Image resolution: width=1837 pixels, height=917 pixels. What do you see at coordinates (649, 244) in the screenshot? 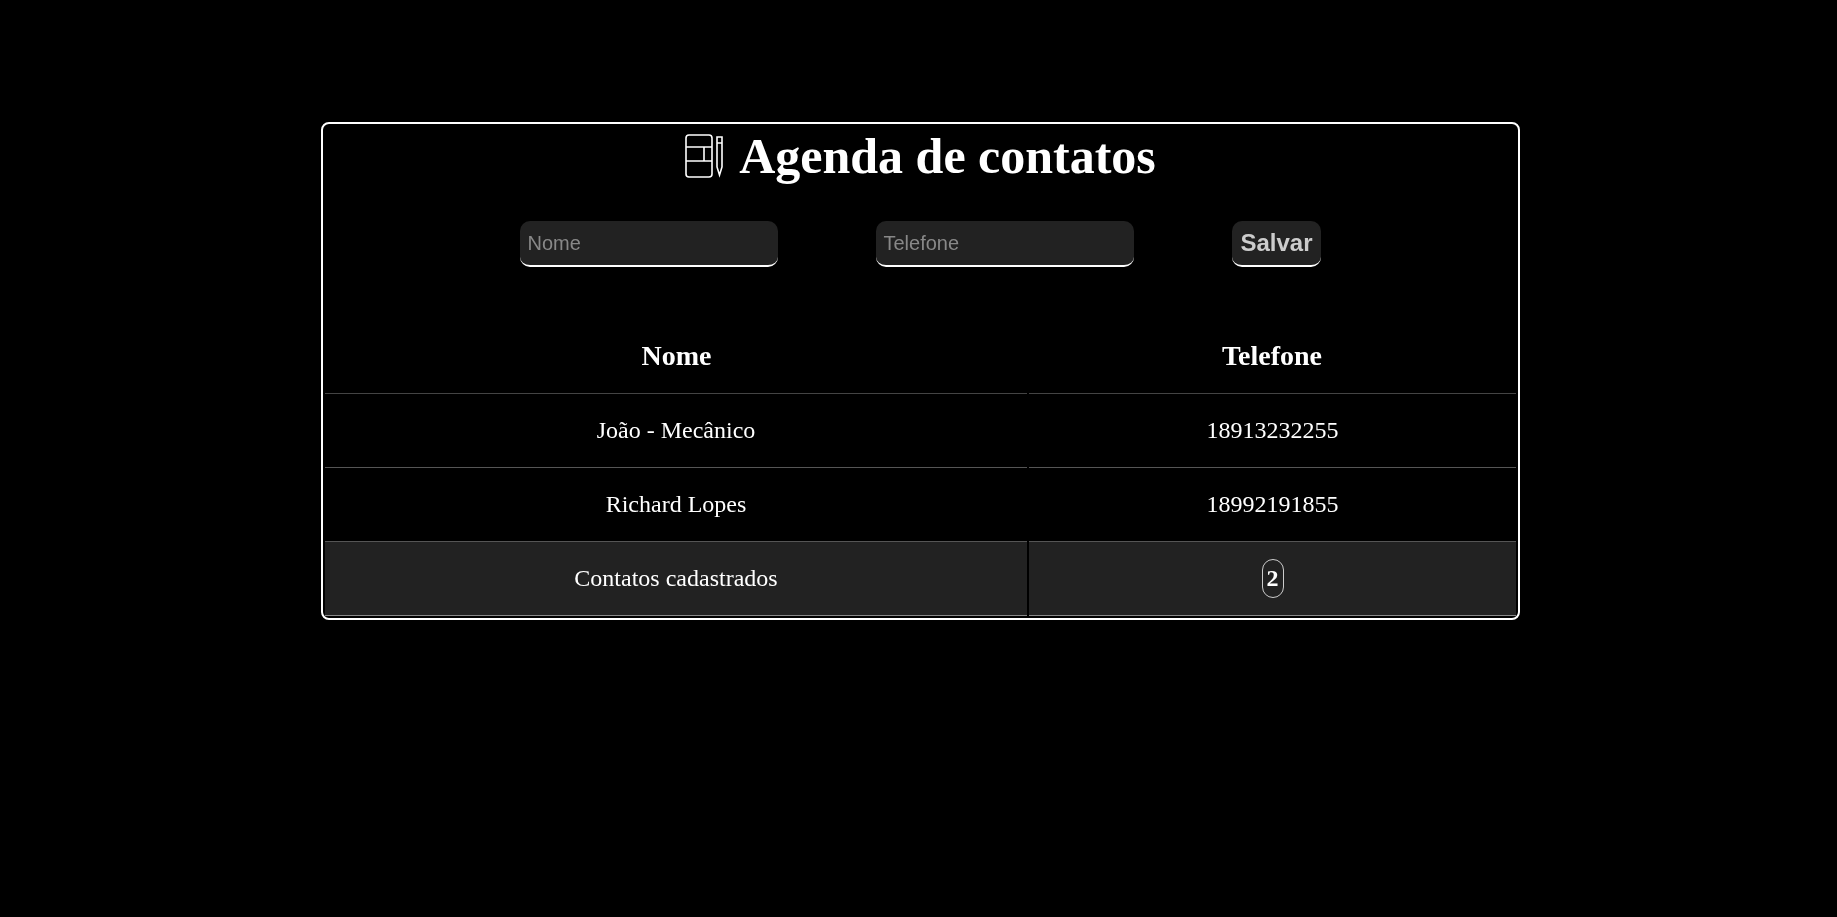
I see `name-field: Nome` at bounding box center [649, 244].